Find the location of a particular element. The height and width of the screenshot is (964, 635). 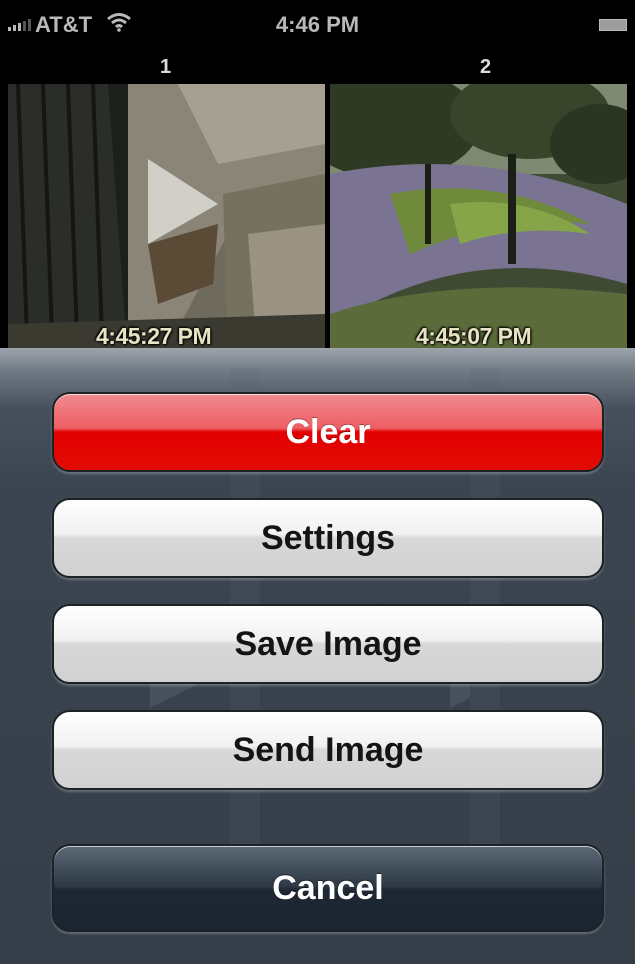

battery-icon is located at coordinates (613, 25).